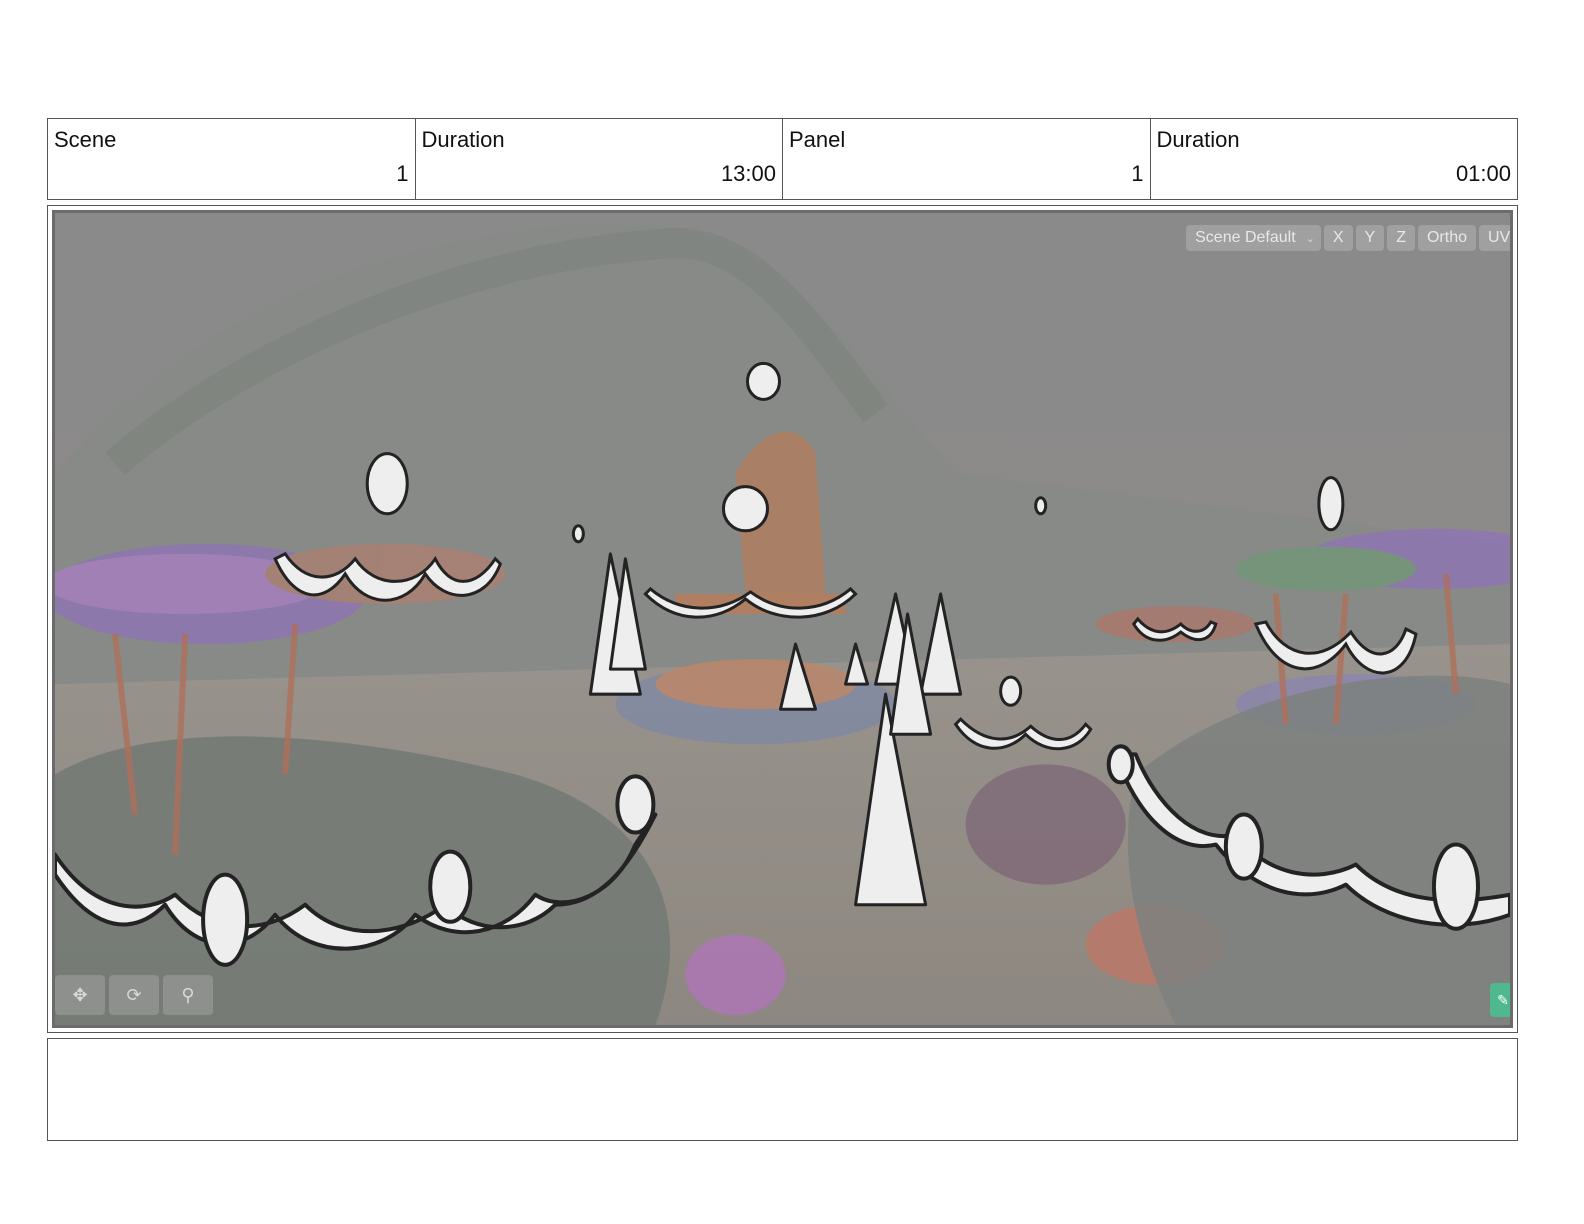 This screenshot has height=1224, width=1584. What do you see at coordinates (1137, 173) in the screenshot?
I see `panel-number: 1` at bounding box center [1137, 173].